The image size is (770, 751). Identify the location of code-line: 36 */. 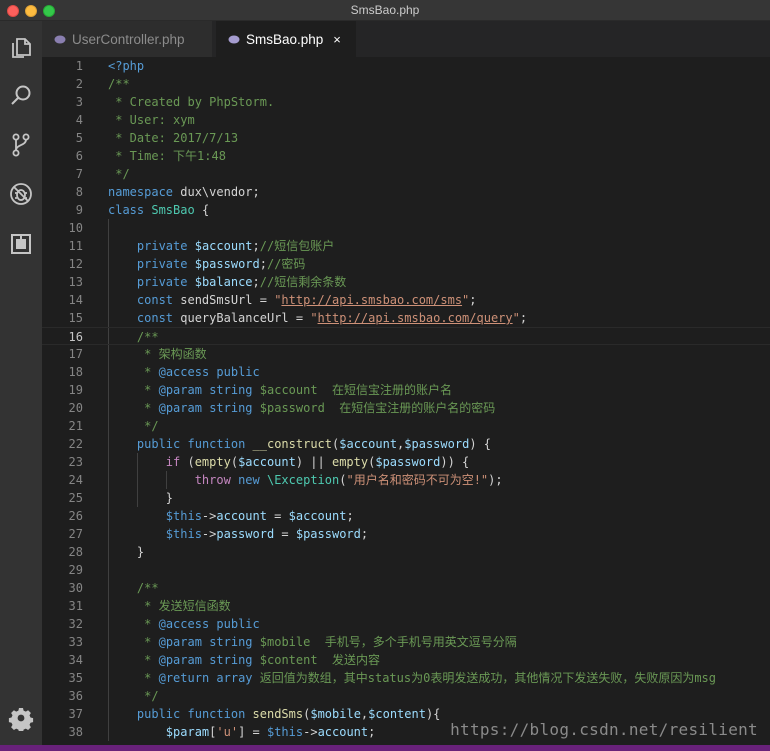
(406, 696).